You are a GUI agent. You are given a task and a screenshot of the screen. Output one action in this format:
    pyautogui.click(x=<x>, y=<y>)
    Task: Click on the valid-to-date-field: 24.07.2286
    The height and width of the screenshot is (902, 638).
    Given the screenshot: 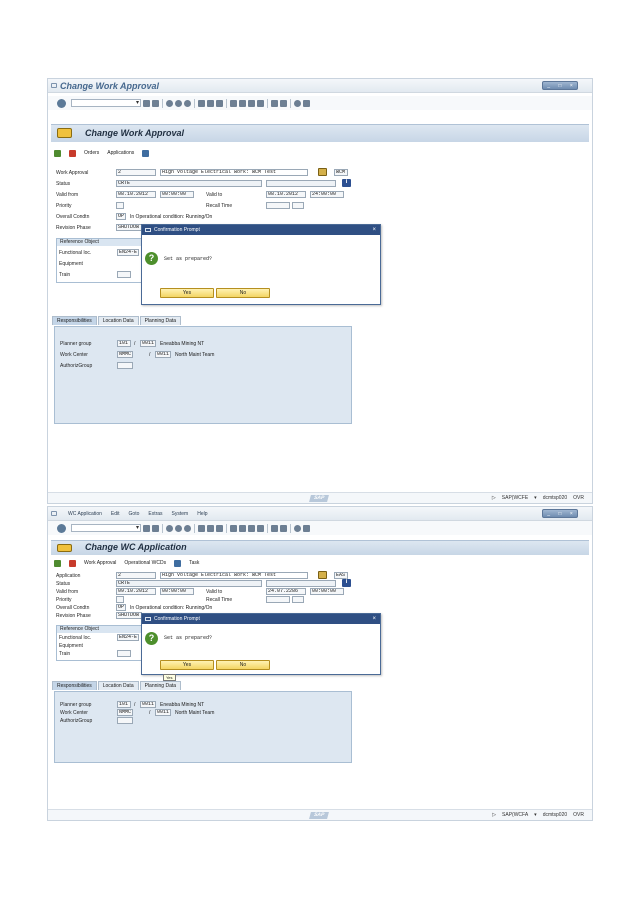 What is the action you would take?
    pyautogui.click(x=286, y=591)
    